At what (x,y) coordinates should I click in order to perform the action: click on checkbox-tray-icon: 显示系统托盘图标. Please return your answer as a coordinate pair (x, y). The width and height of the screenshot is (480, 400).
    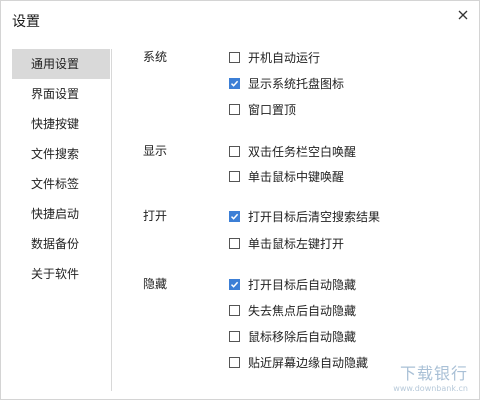
    Looking at the image, I should click on (286, 83).